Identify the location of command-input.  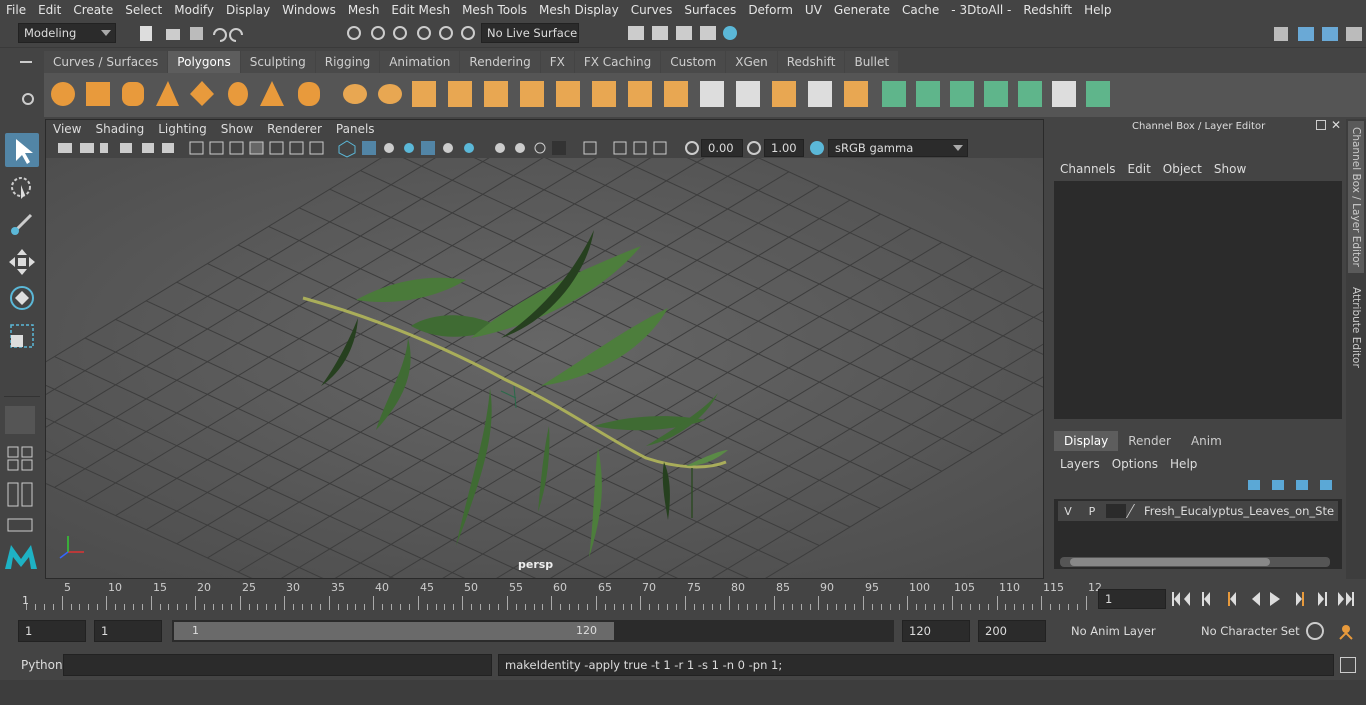
(277, 665).